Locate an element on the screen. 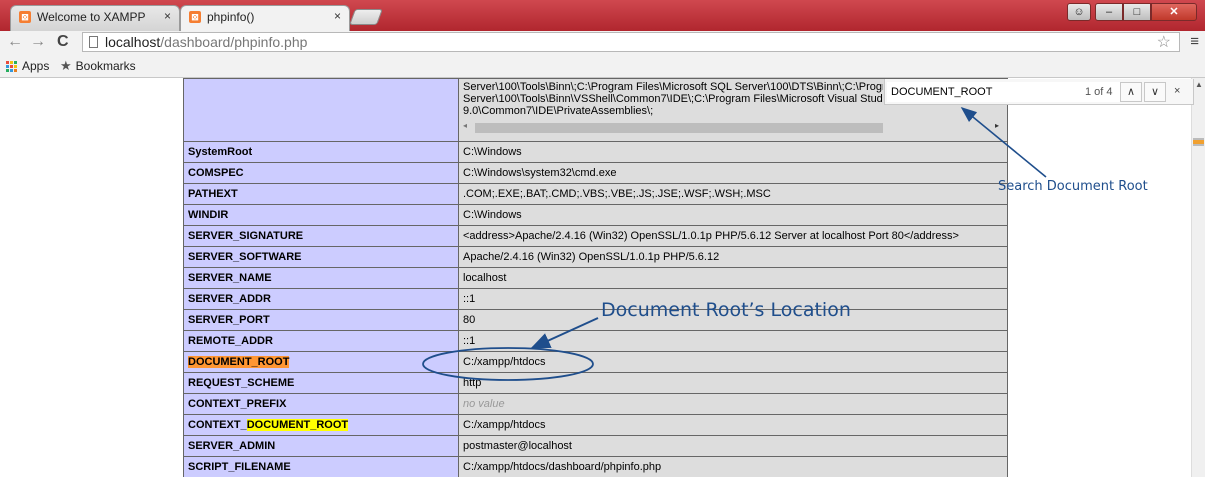 This screenshot has width=1205, height=477. value-cell: http is located at coordinates (733, 383).